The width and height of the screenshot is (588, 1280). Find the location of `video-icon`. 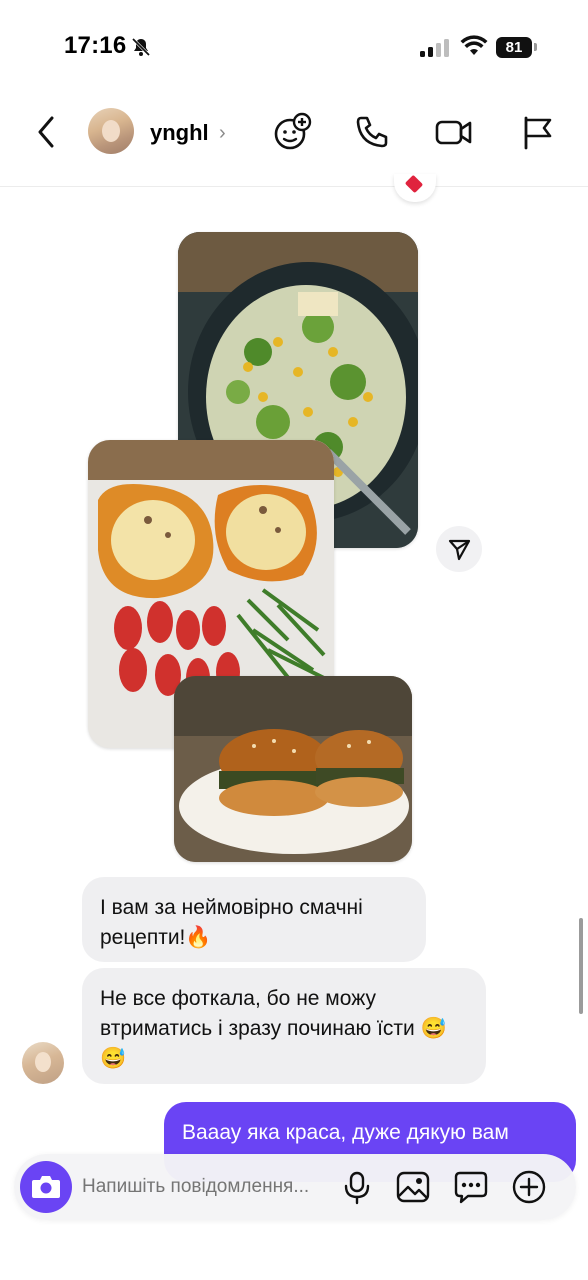

video-icon is located at coordinates (454, 132).